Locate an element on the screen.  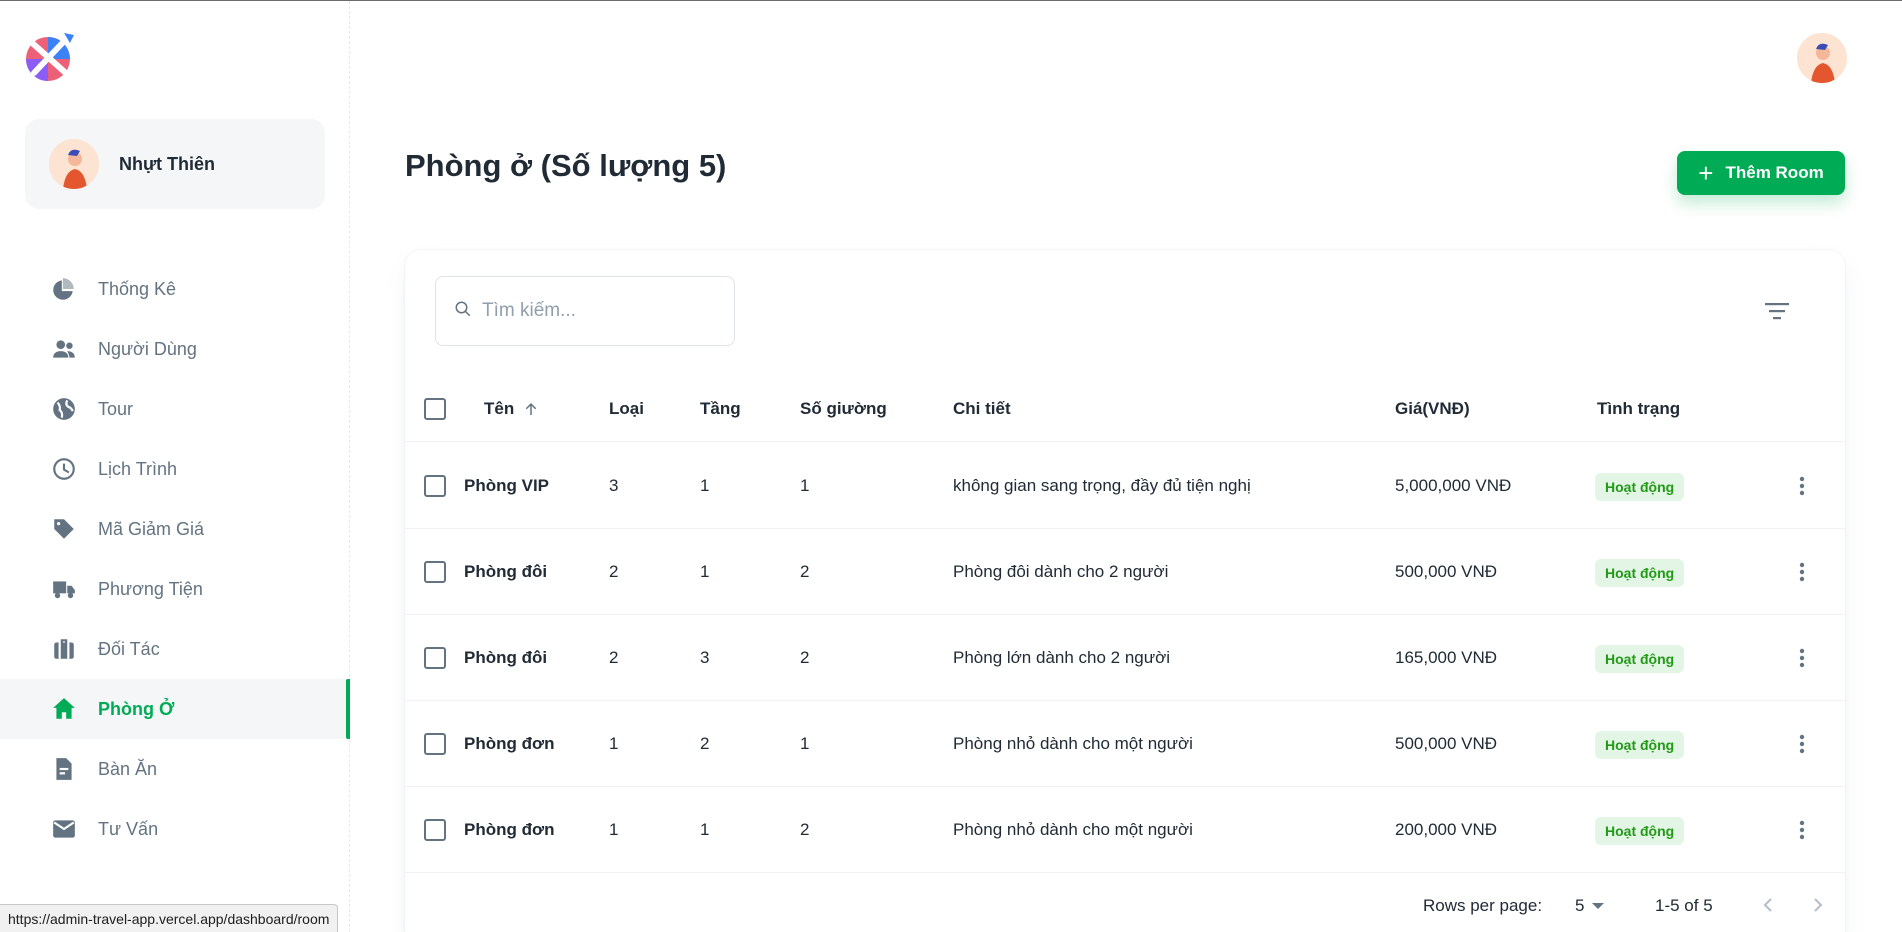
page-range: 1-5 of 5 is located at coordinates (1684, 905).